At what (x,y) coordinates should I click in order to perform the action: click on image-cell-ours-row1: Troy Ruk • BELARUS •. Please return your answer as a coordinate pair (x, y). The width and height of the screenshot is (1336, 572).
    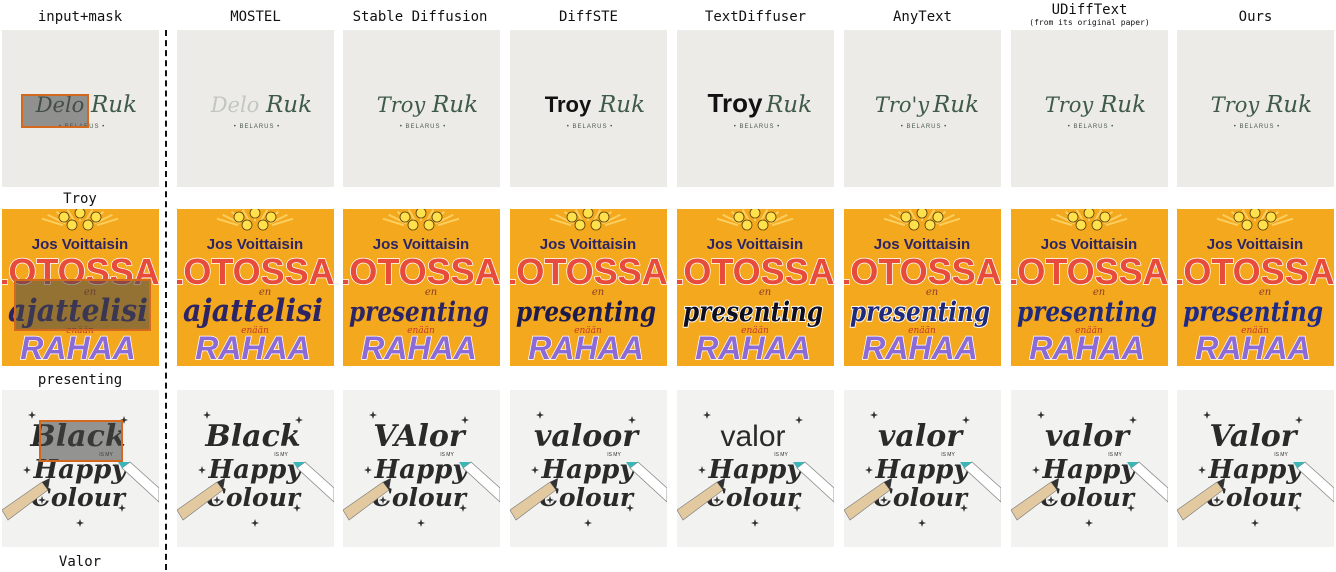
    Looking at the image, I should click on (1255, 108).